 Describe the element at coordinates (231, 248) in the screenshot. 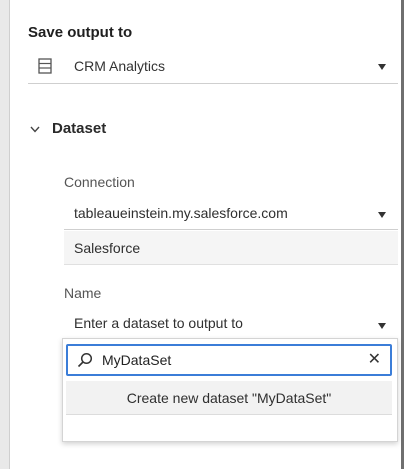

I see `connection-type-row: Salesforce` at that location.